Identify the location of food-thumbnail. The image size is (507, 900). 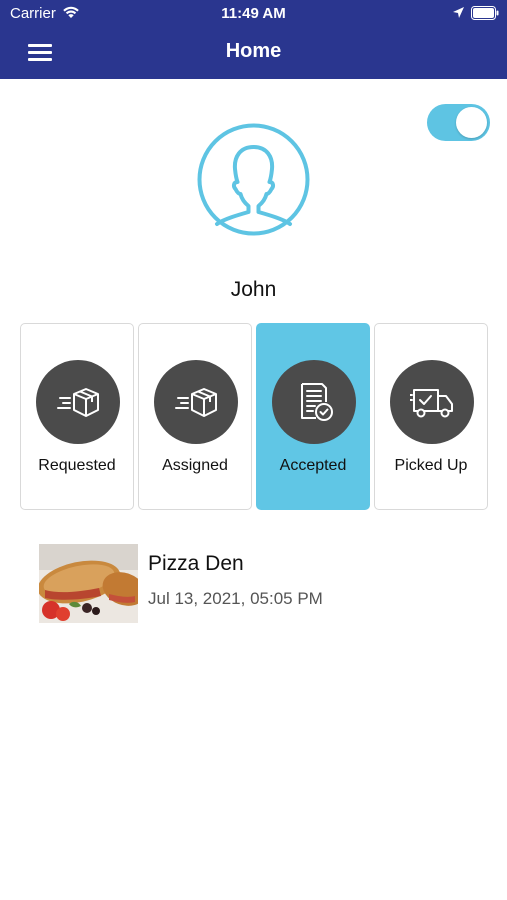
(88, 583).